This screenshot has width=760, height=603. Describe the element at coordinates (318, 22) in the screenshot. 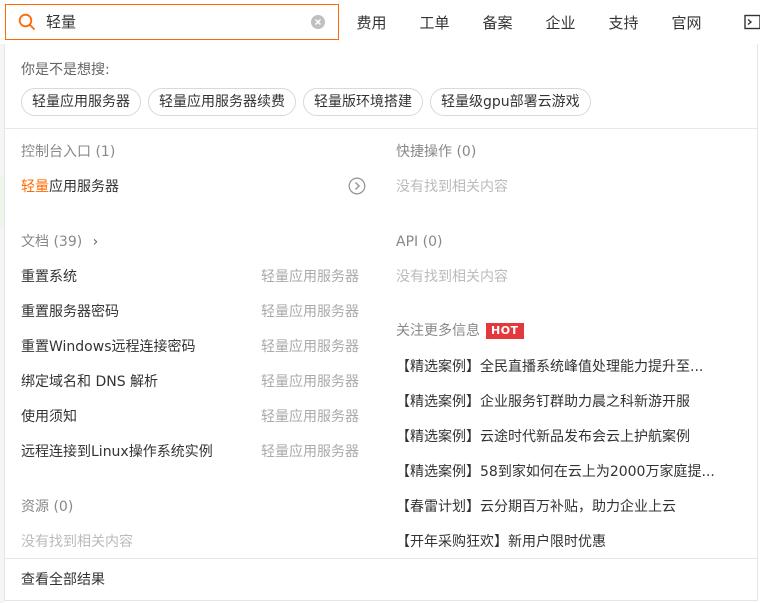

I see `clear-icon` at that location.